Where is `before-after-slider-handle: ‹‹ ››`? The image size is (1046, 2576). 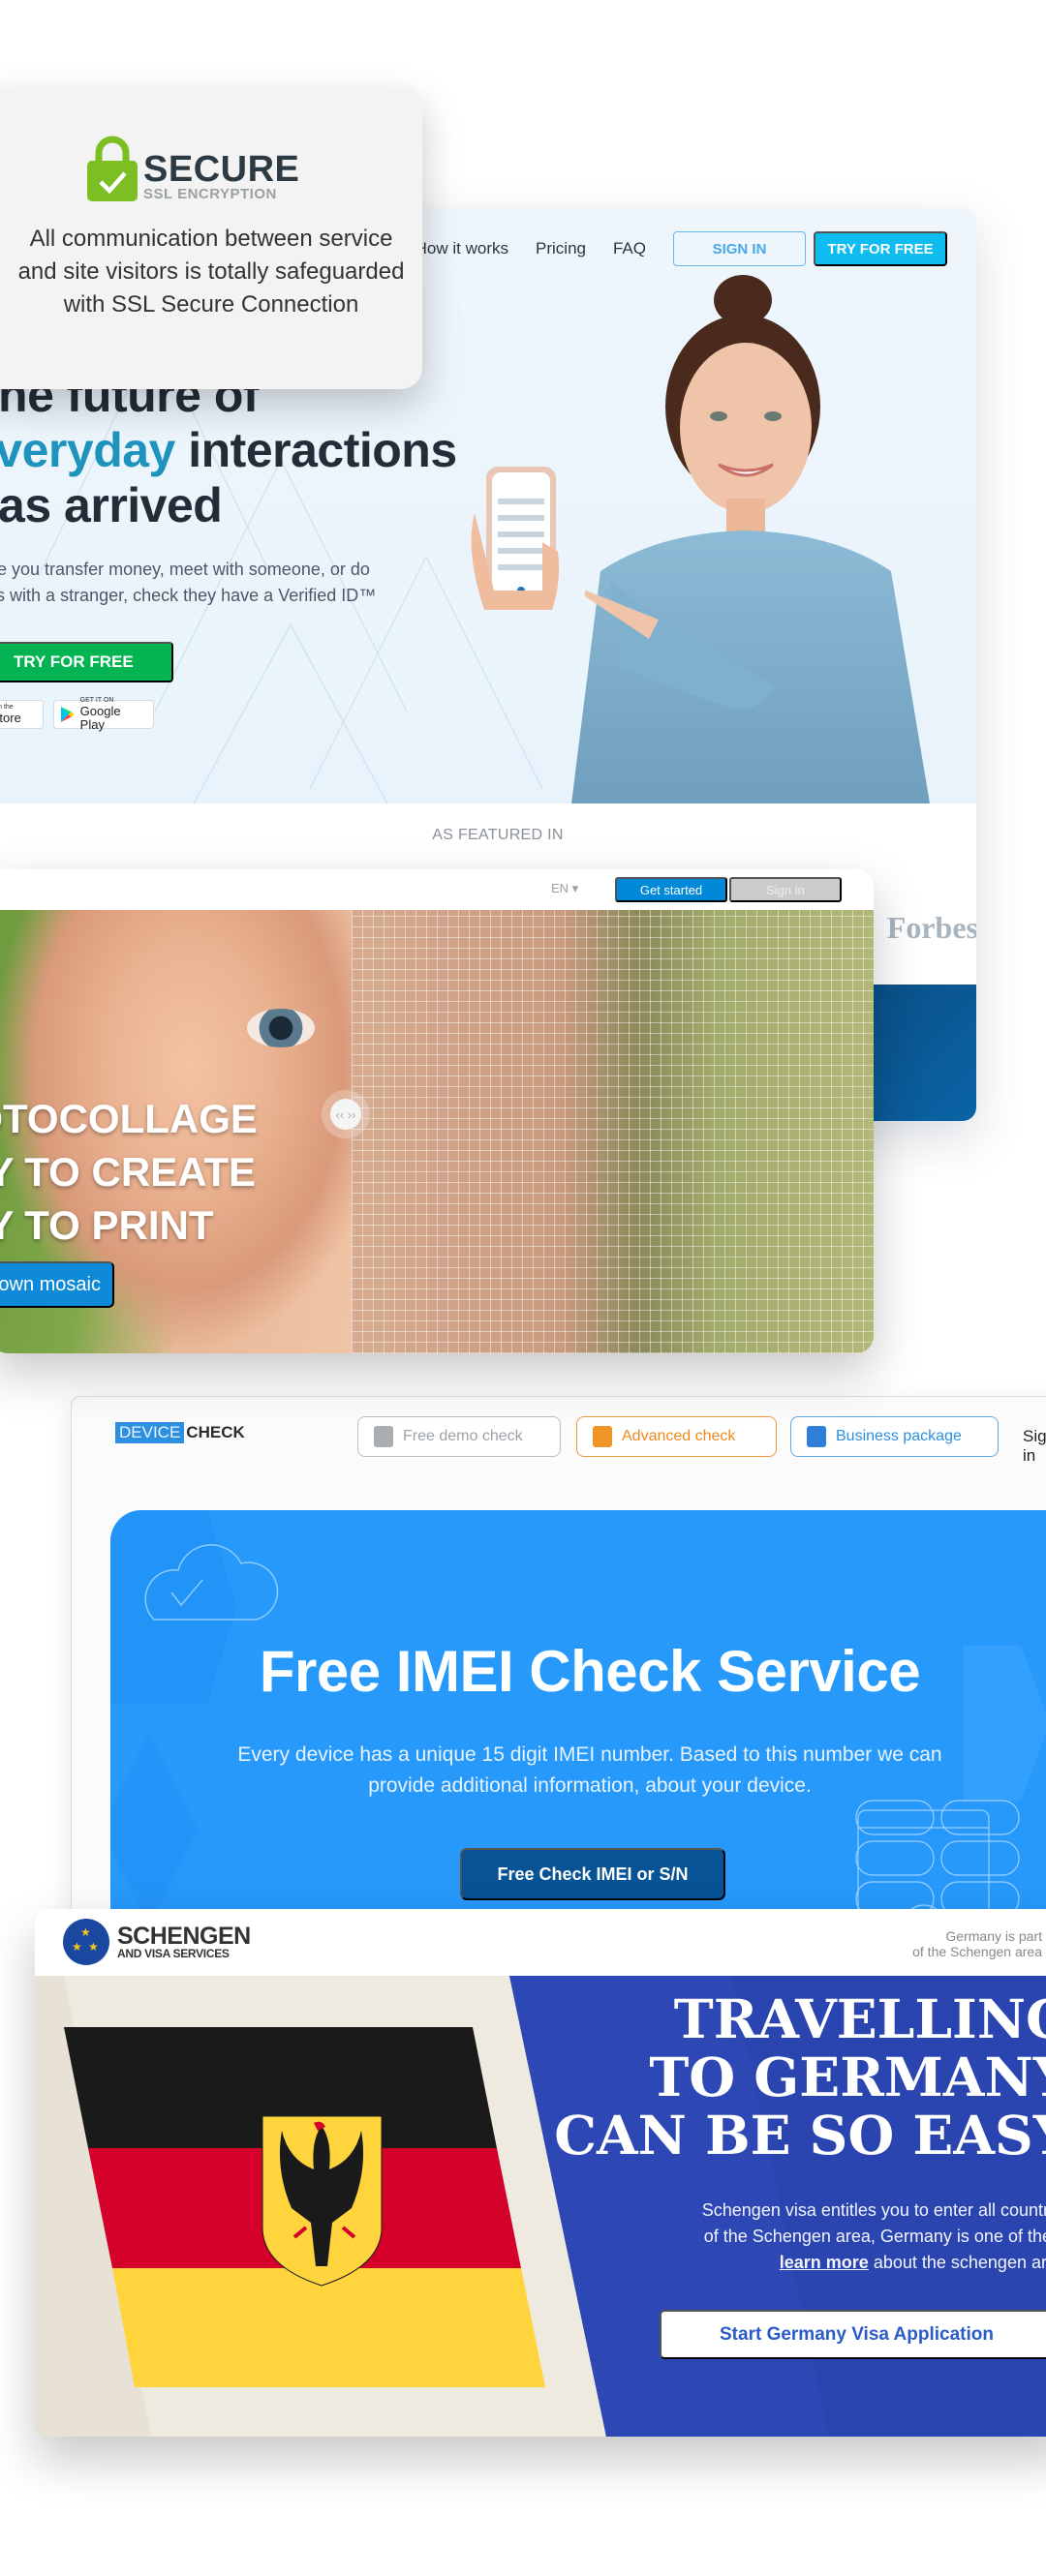
before-after-slider-handle: ‹‹ ›› is located at coordinates (346, 1114).